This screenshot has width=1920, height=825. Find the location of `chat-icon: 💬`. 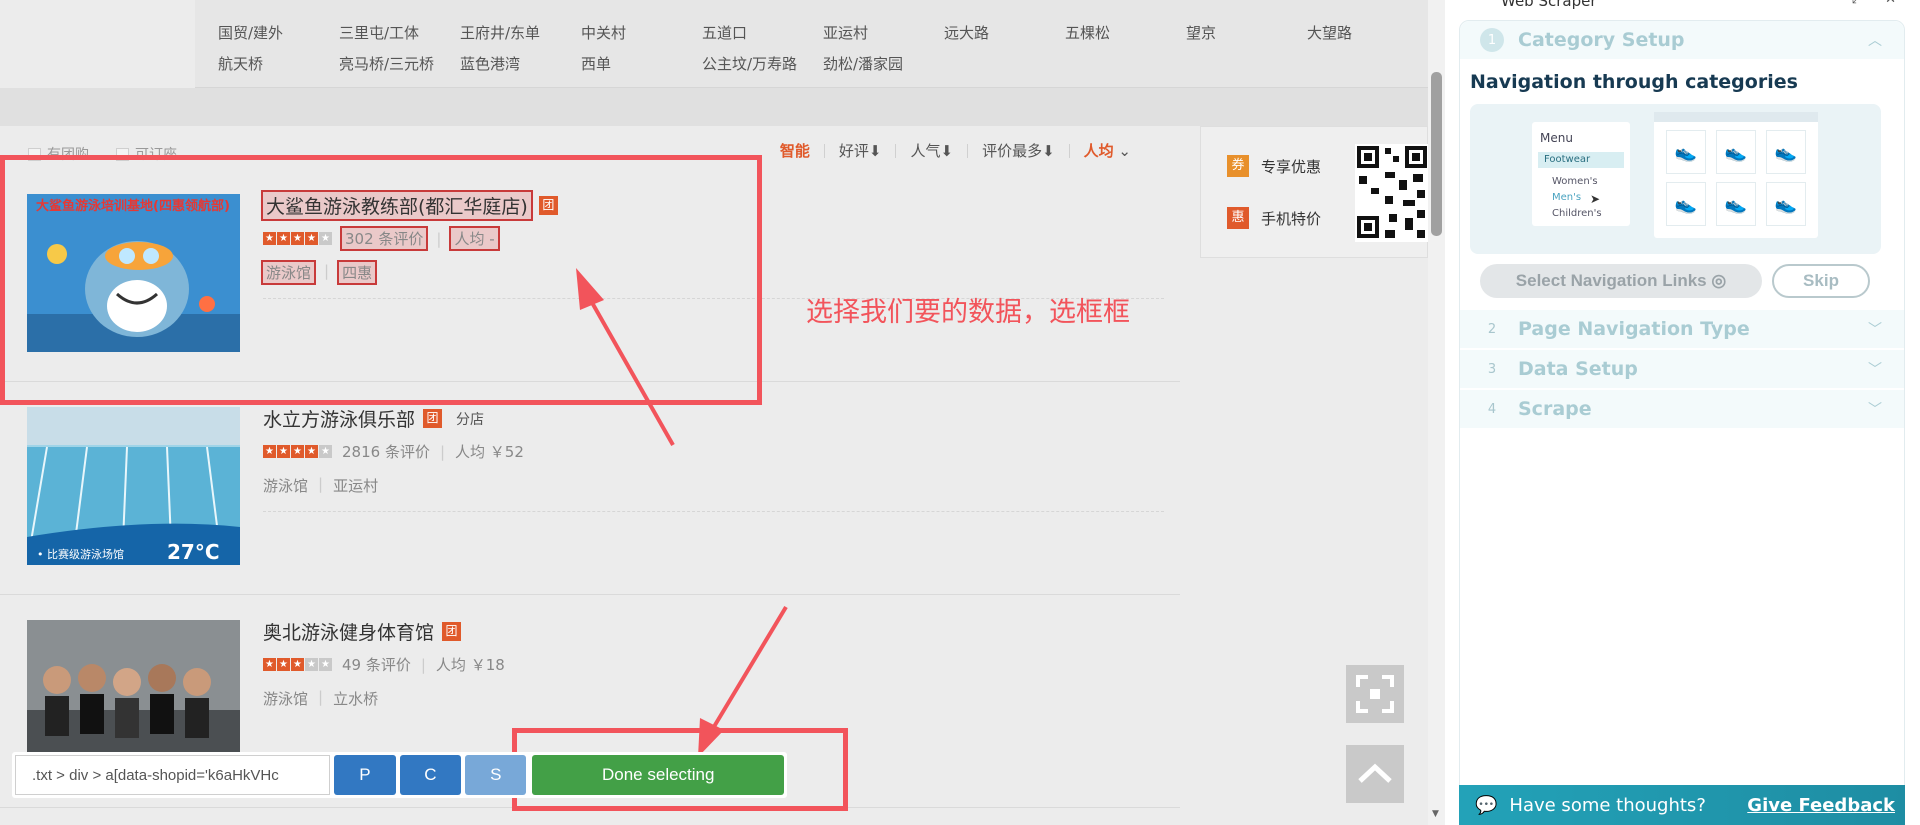

chat-icon: 💬 is located at coordinates (1486, 805).